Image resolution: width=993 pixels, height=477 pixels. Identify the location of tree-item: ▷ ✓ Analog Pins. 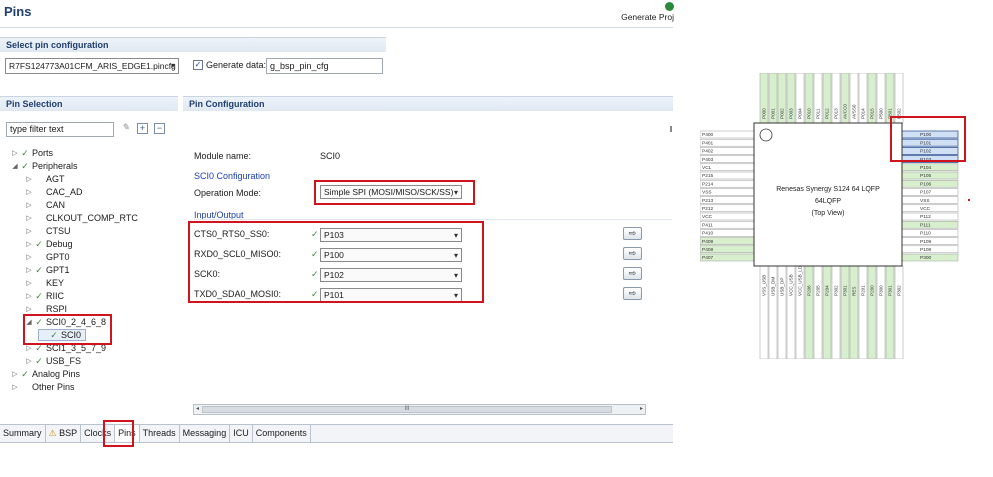
(45, 374).